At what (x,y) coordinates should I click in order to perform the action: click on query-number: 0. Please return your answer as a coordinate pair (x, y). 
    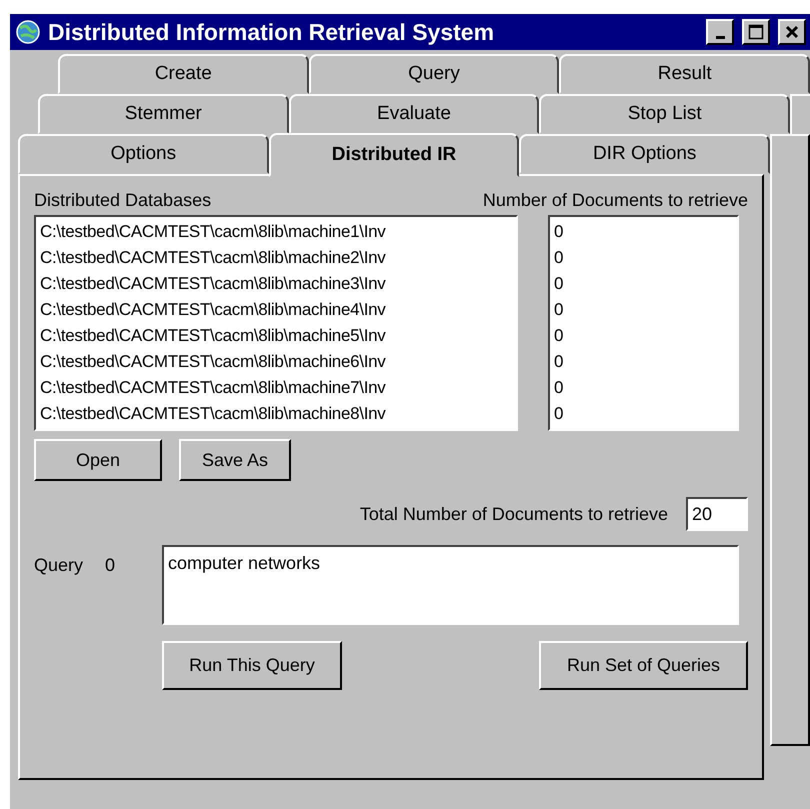
    Looking at the image, I should click on (110, 565).